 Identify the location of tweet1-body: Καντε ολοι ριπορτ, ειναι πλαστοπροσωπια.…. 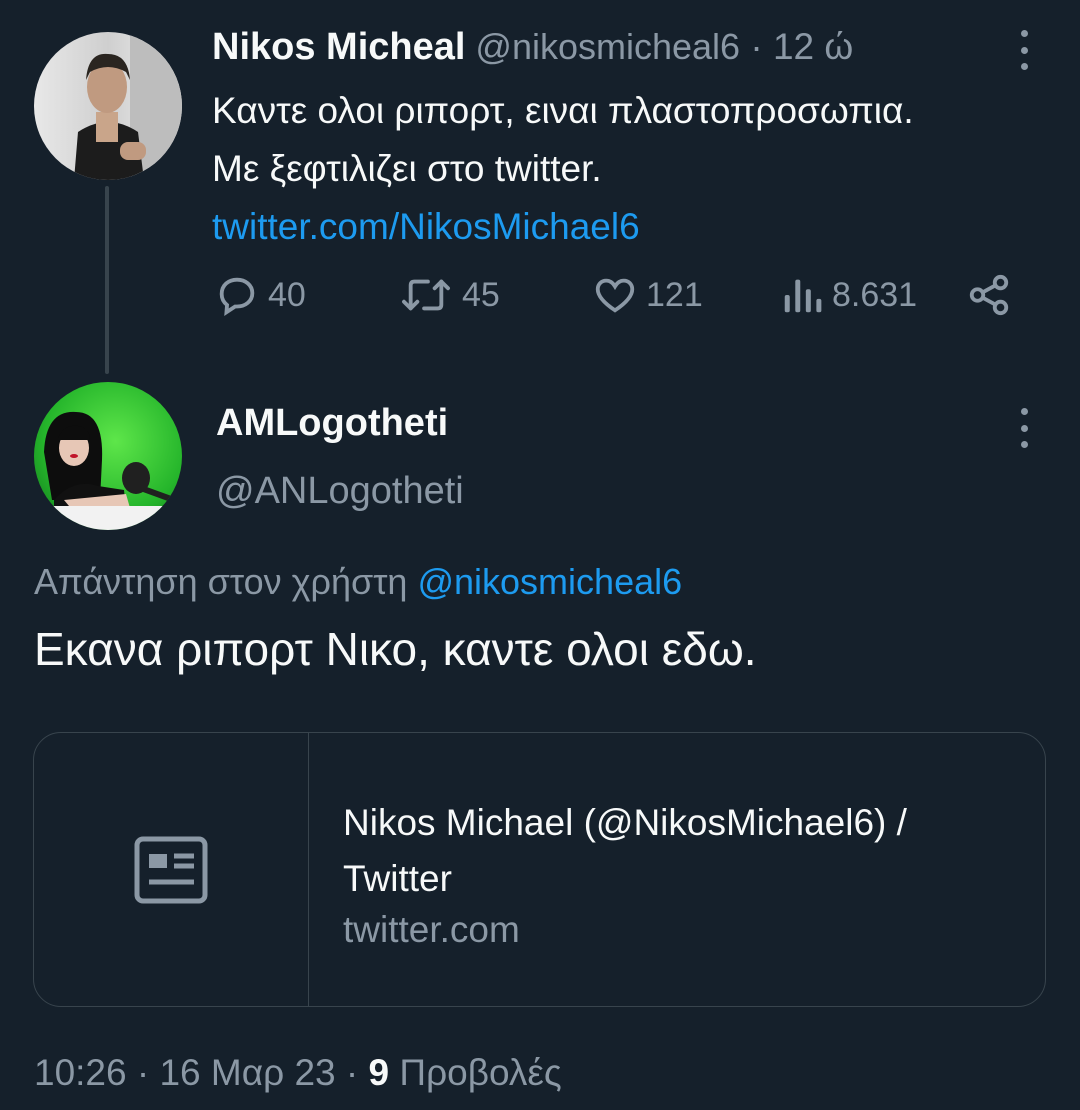
(622, 169).